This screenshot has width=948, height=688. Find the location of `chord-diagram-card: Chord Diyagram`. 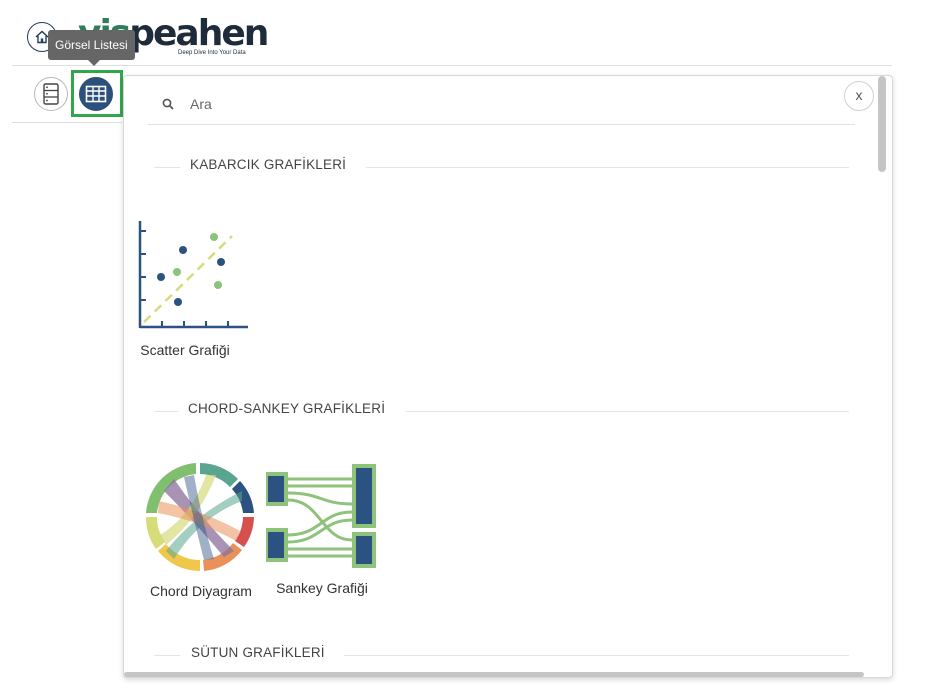

chord-diagram-card: Chord Diyagram is located at coordinates (201, 530).